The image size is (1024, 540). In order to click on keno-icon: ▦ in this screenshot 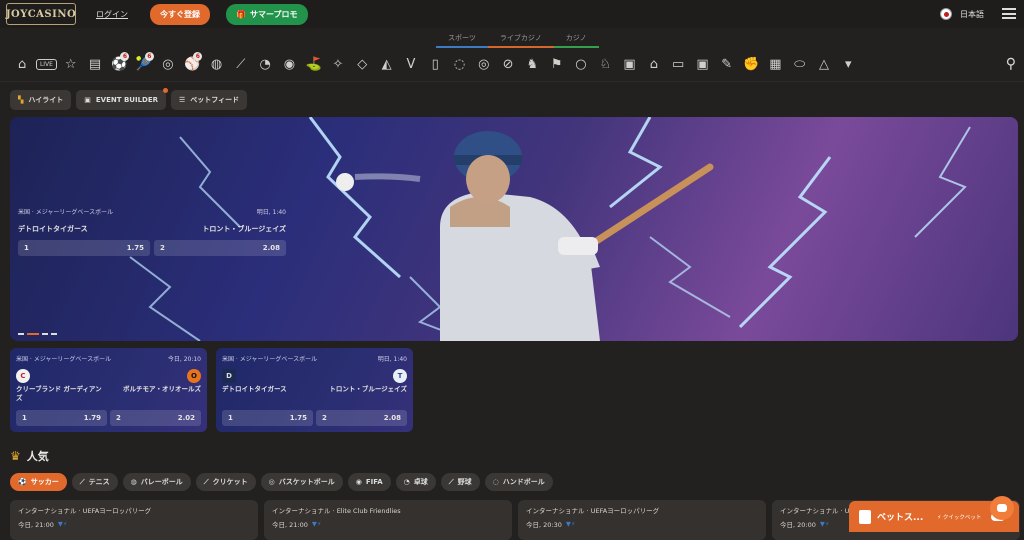, I will do `click(775, 65)`.